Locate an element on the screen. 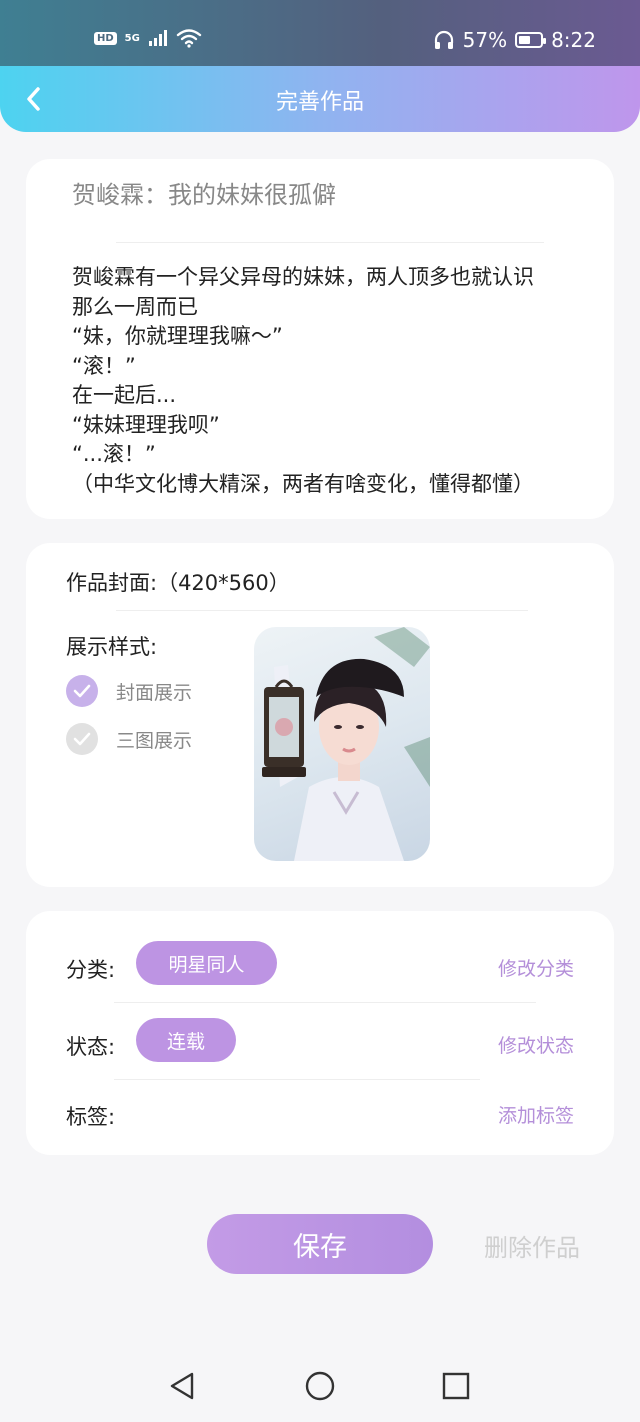  nav-home-icon is located at coordinates (320, 1386).